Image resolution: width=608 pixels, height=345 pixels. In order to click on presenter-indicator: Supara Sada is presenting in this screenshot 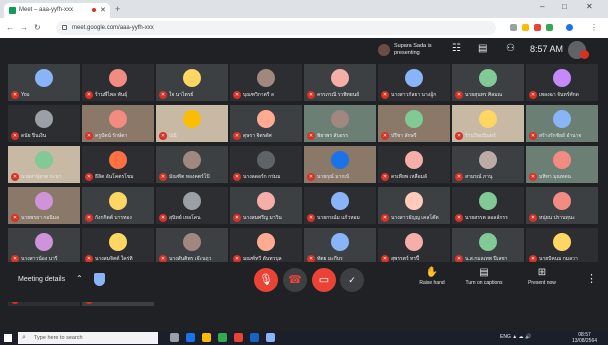, I will do `click(408, 50)`.